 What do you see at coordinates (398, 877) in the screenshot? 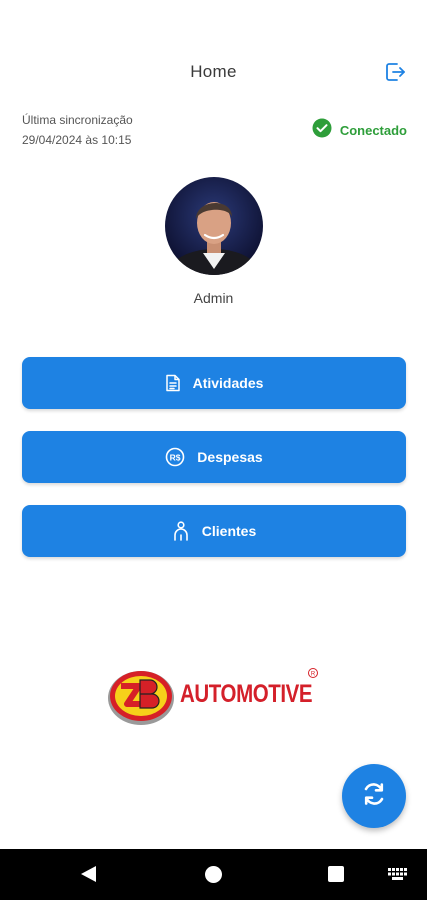
I see `keyboard-icon` at bounding box center [398, 877].